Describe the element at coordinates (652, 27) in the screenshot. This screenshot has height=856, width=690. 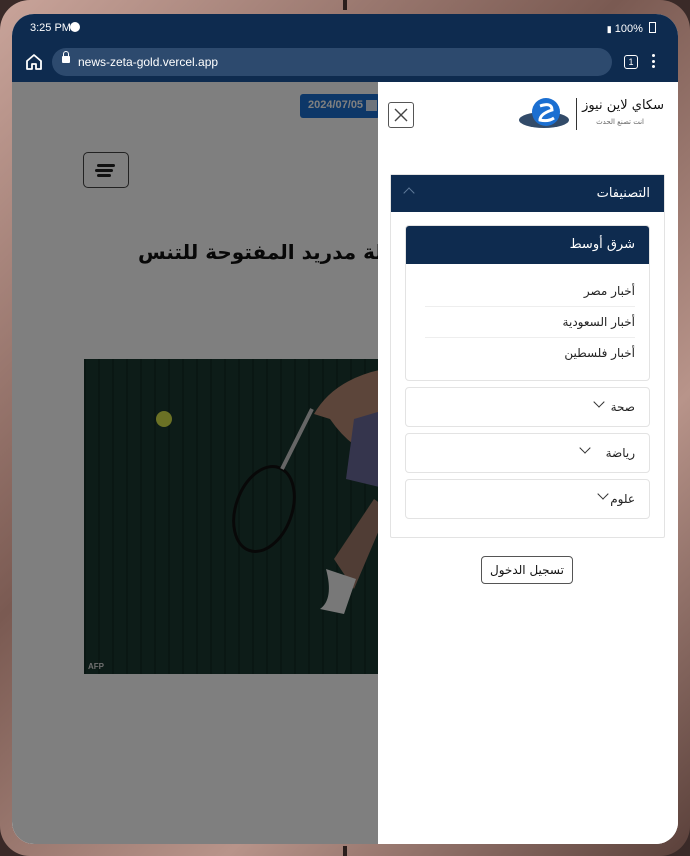
I see `battery-icon` at that location.